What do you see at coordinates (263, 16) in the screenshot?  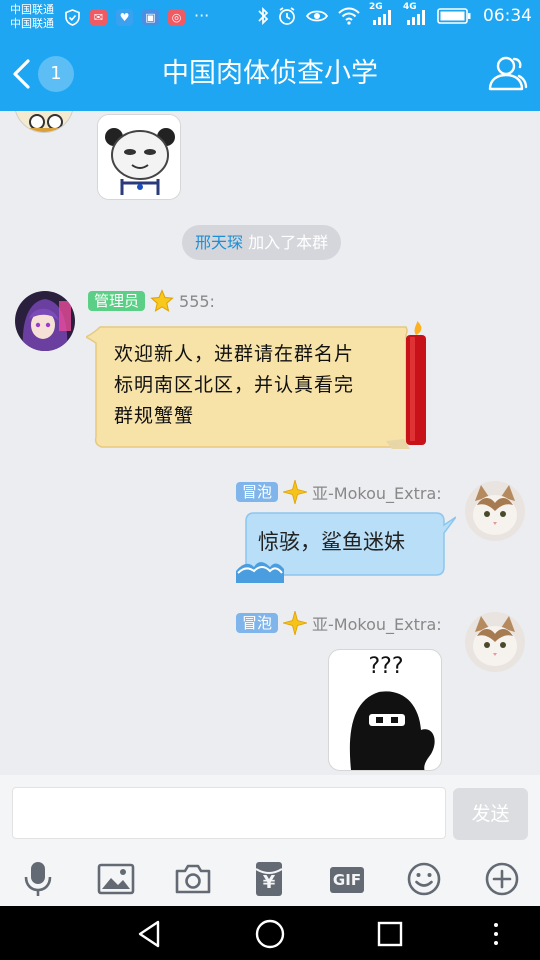 I see `bluetooth-icon` at bounding box center [263, 16].